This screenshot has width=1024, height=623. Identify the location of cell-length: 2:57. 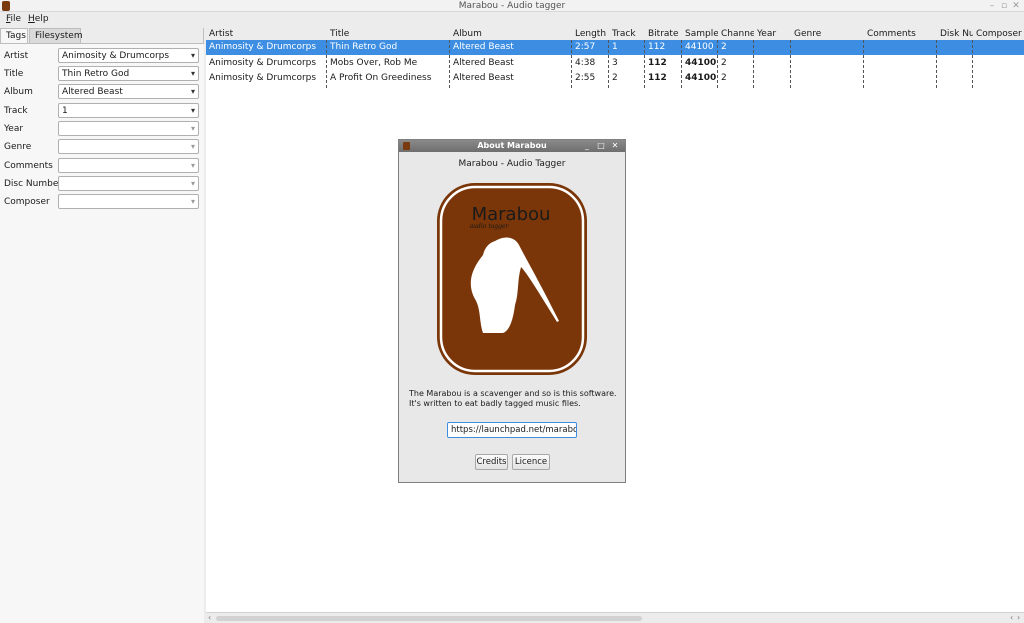
(585, 47).